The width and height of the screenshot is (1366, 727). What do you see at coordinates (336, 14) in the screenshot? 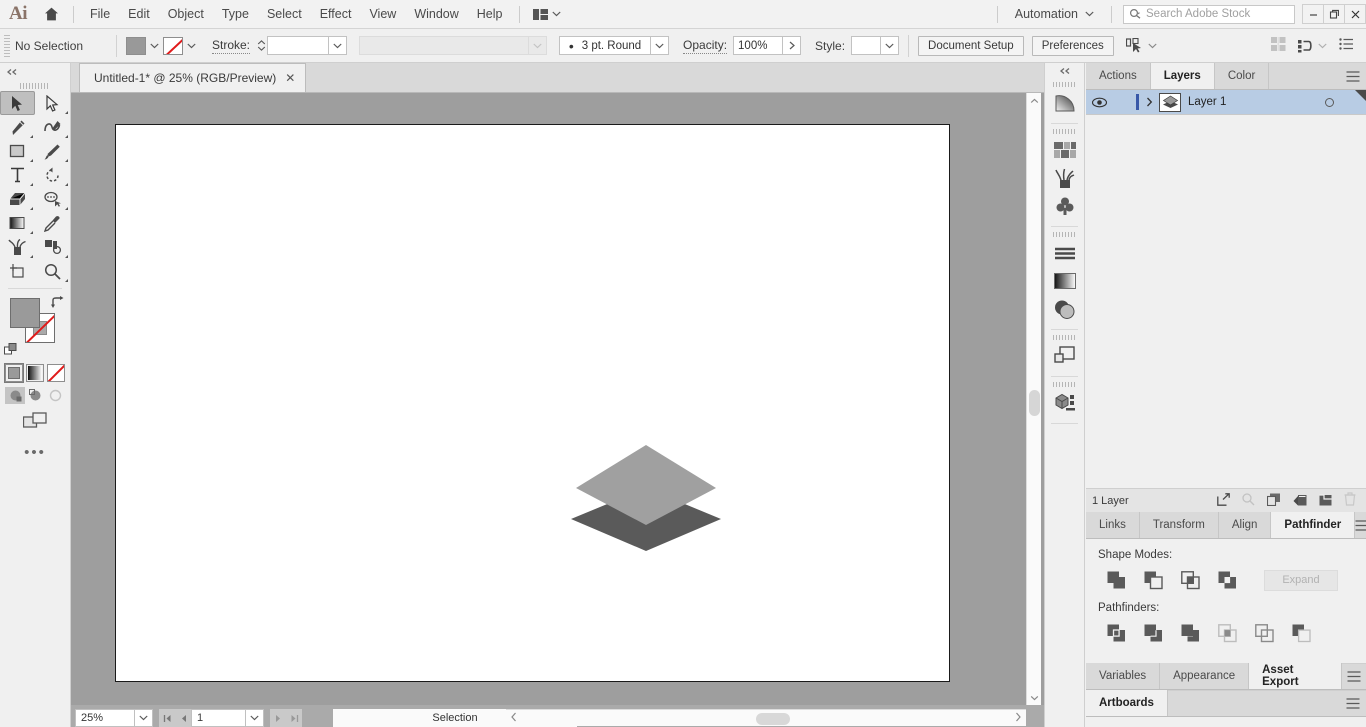
I see `menu-effect: Effect` at bounding box center [336, 14].